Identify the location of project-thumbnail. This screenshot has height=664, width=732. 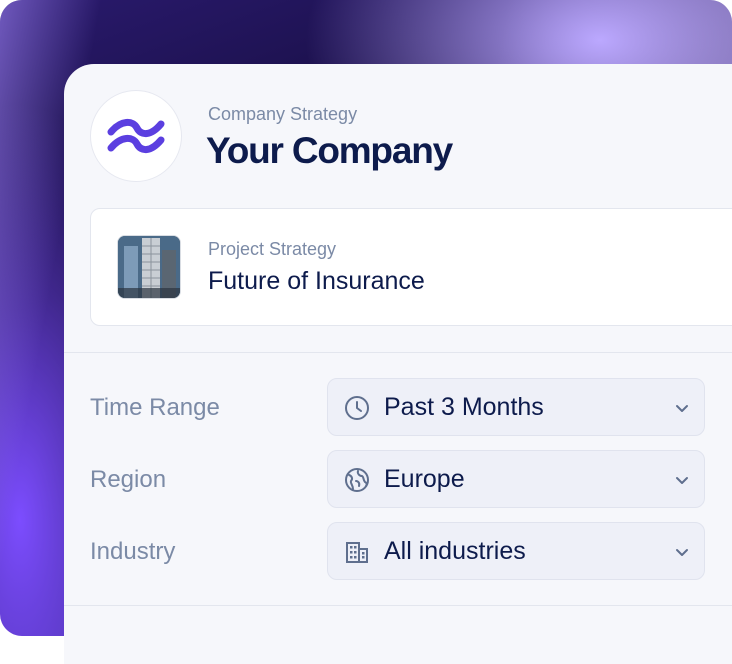
(149, 267).